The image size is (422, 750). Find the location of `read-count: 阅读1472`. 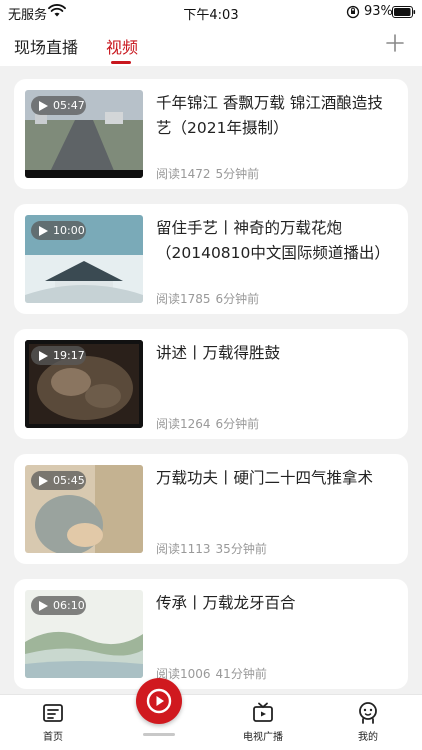

read-count: 阅读1472 is located at coordinates (183, 174).